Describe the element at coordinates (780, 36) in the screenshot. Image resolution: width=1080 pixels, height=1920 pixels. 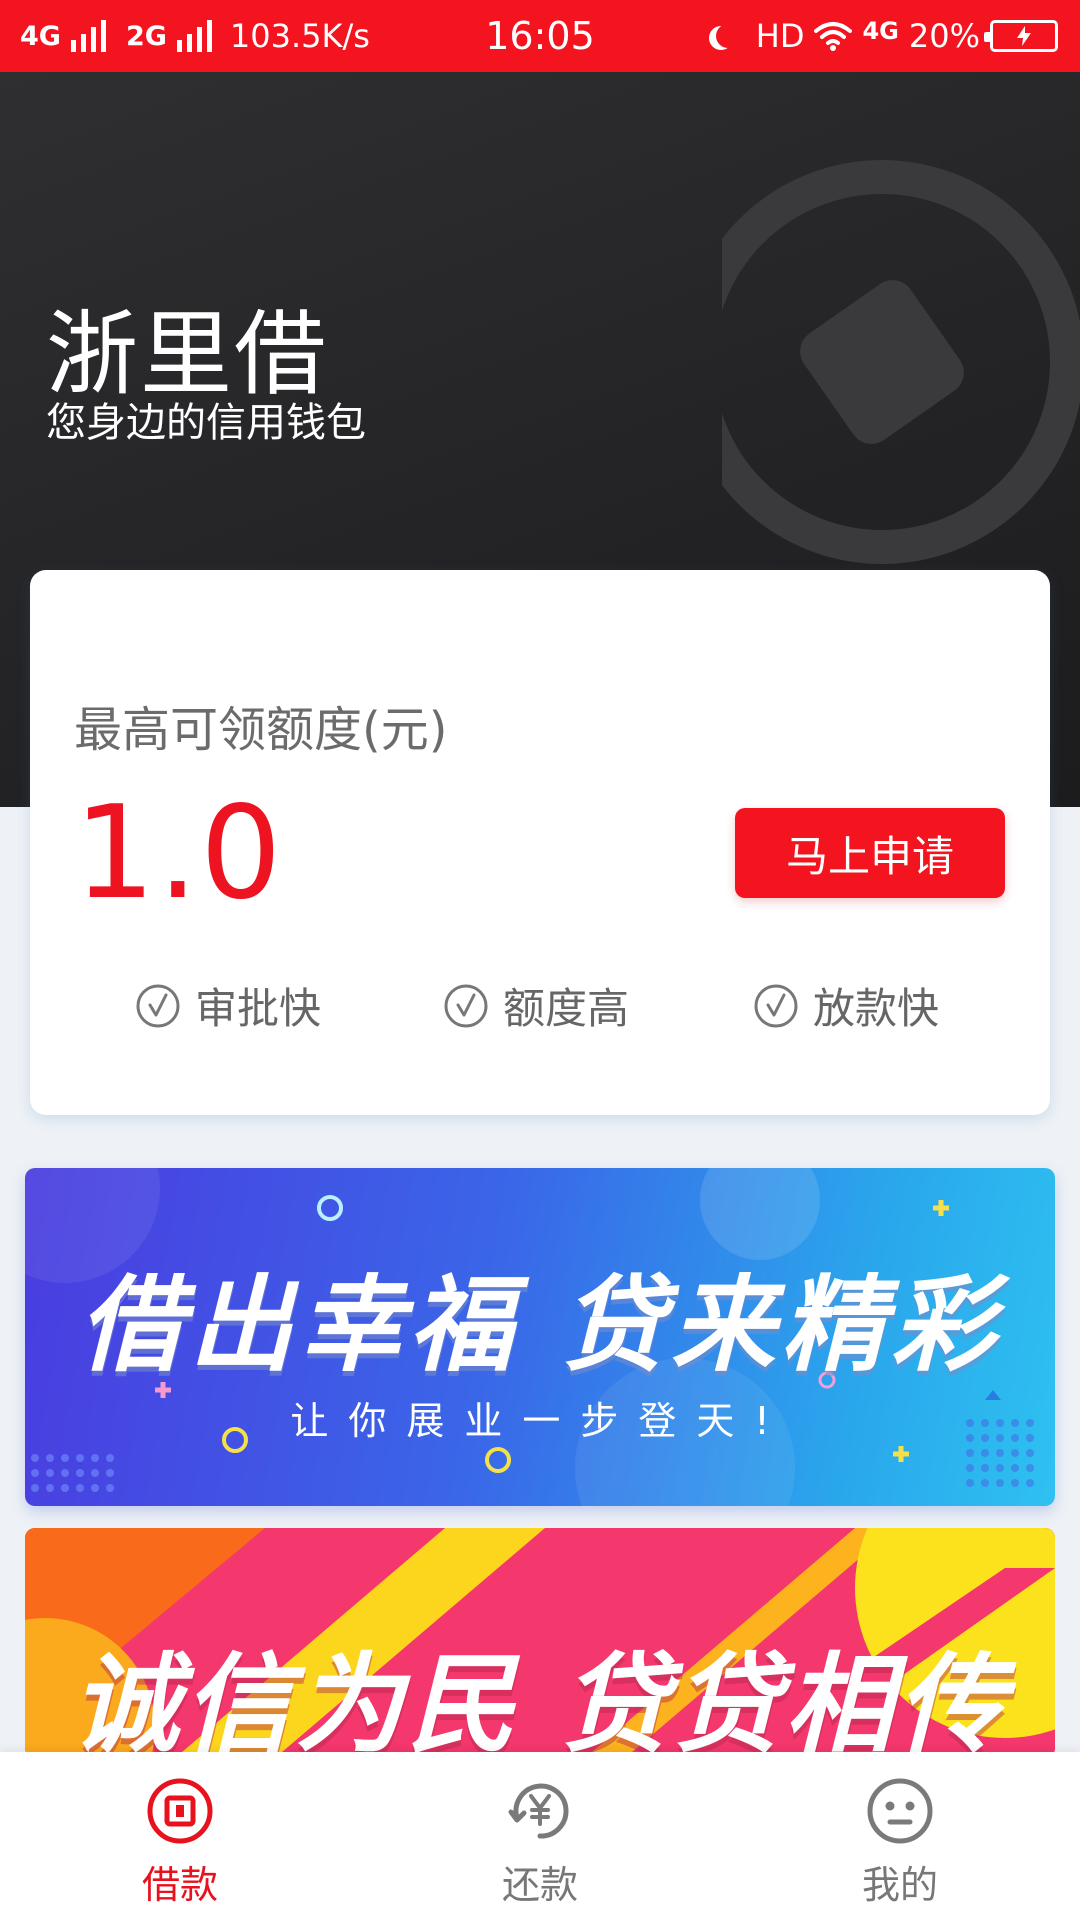
I see `hd-indicator: HD` at that location.